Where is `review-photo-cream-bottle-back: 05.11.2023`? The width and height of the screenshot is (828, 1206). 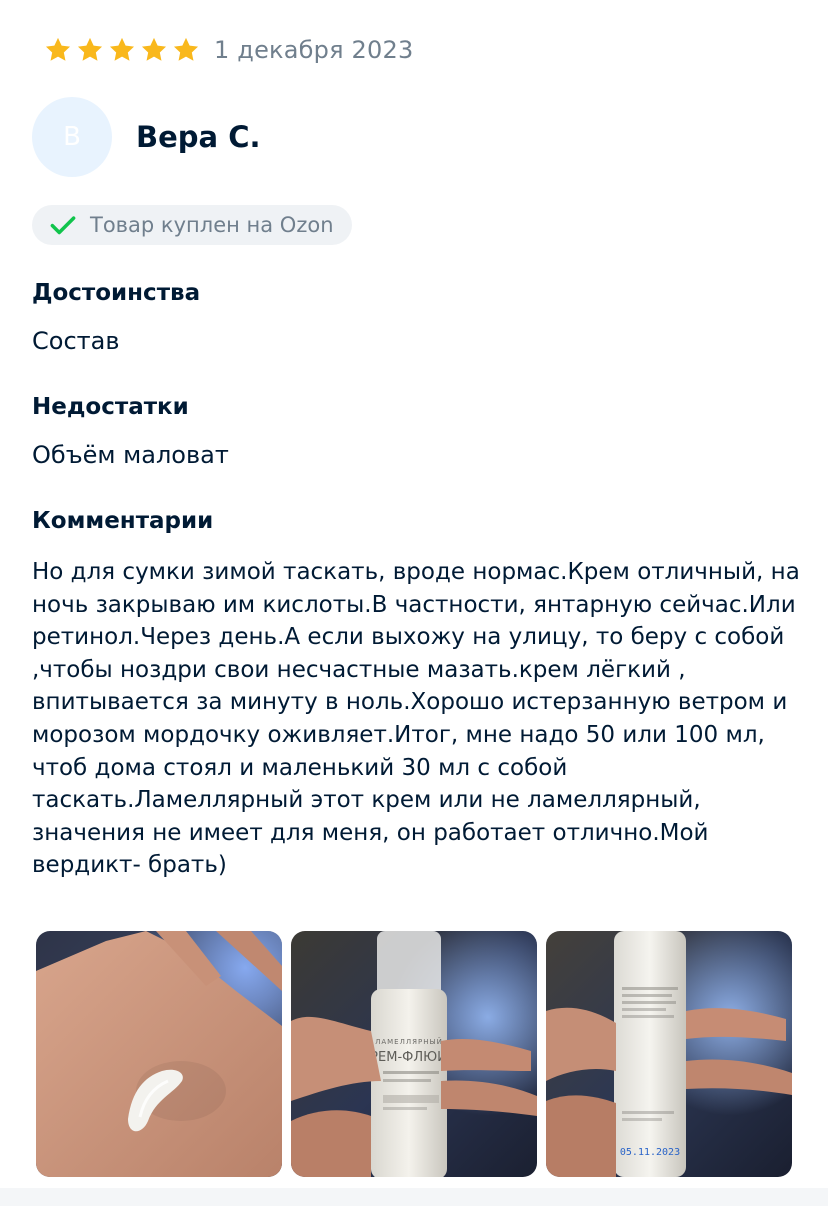 review-photo-cream-bottle-back: 05.11.2023 is located at coordinates (669, 1054).